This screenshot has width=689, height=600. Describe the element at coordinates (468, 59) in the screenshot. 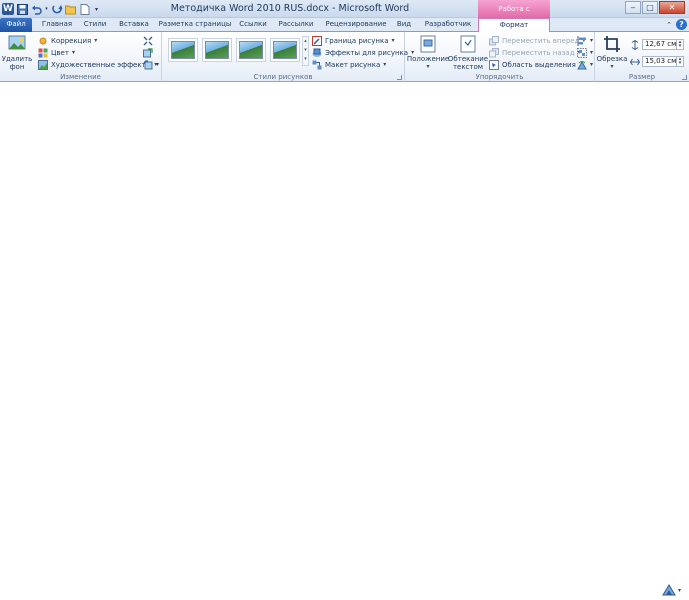

I see `wrap-text-label-line1: Обтекание` at that location.